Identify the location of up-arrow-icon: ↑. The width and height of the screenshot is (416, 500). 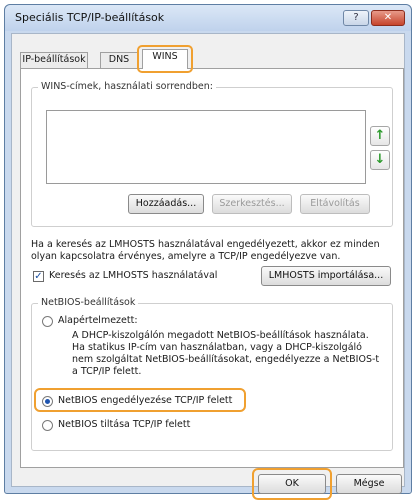
(380, 135).